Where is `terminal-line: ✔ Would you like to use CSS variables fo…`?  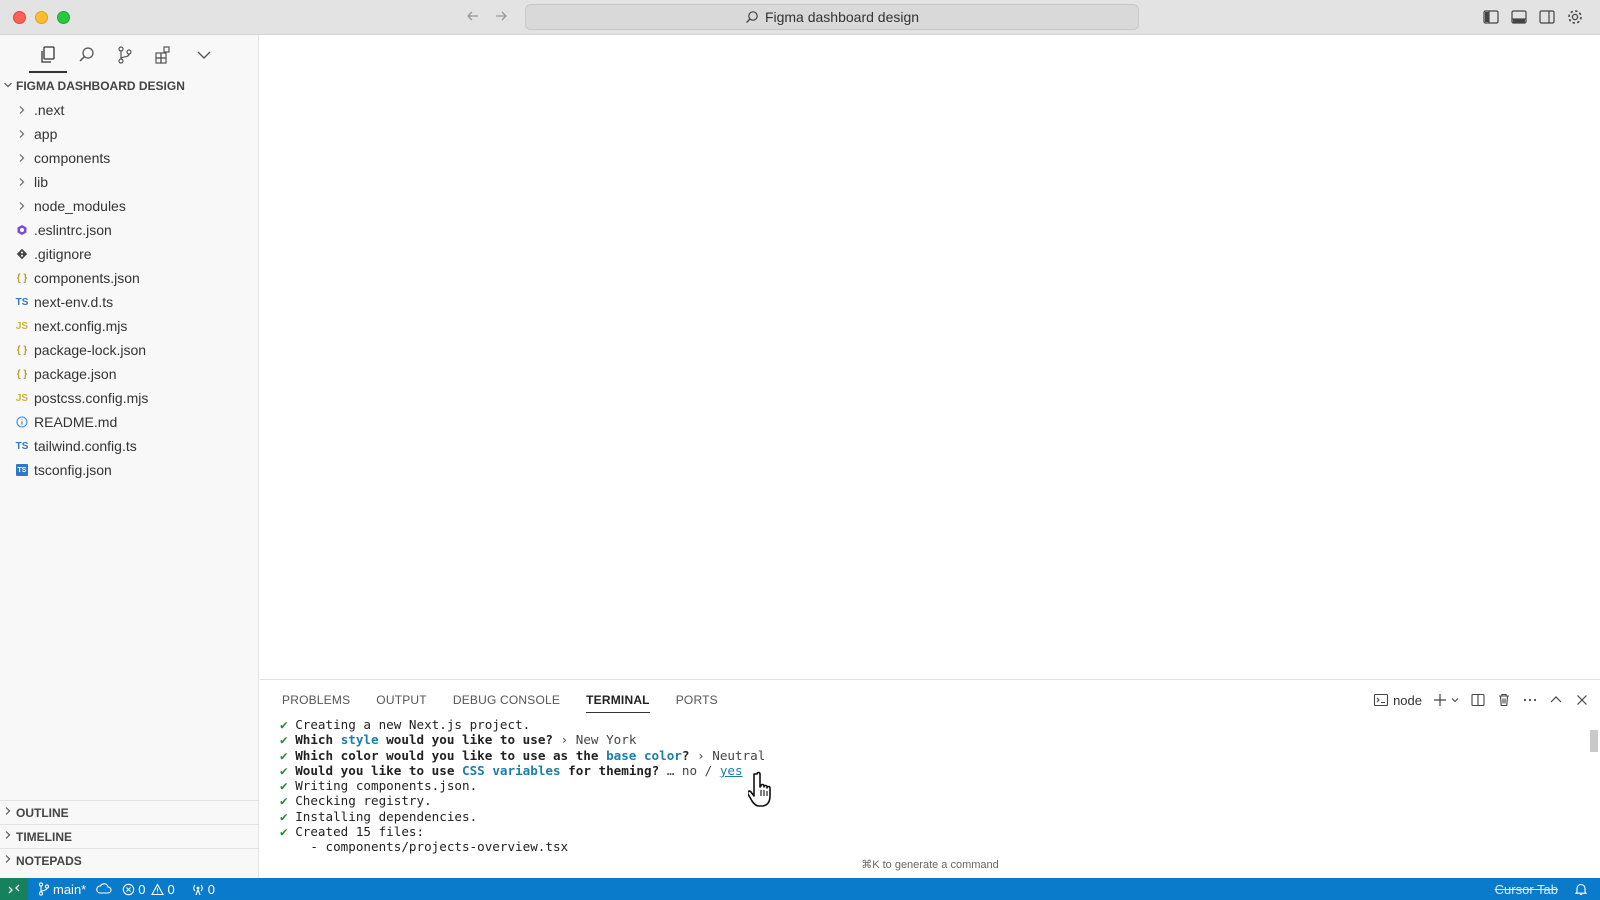
terminal-line: ✔ Would you like to use CSS variables fo… is located at coordinates (511, 770).